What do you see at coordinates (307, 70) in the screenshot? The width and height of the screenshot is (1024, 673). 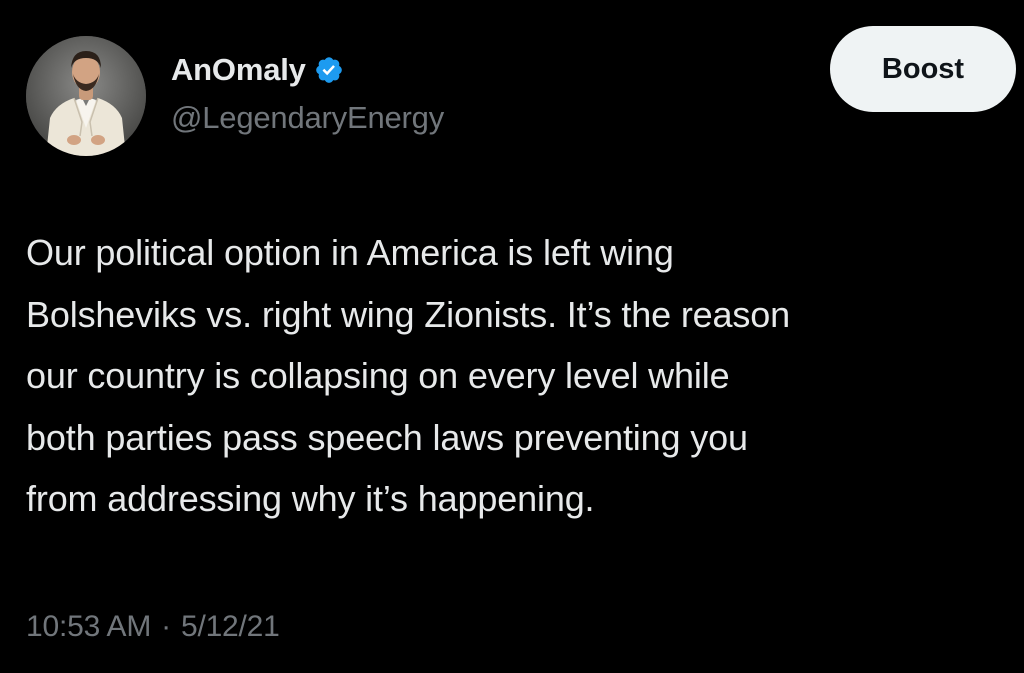 I see `name-row: AnOmaly` at bounding box center [307, 70].